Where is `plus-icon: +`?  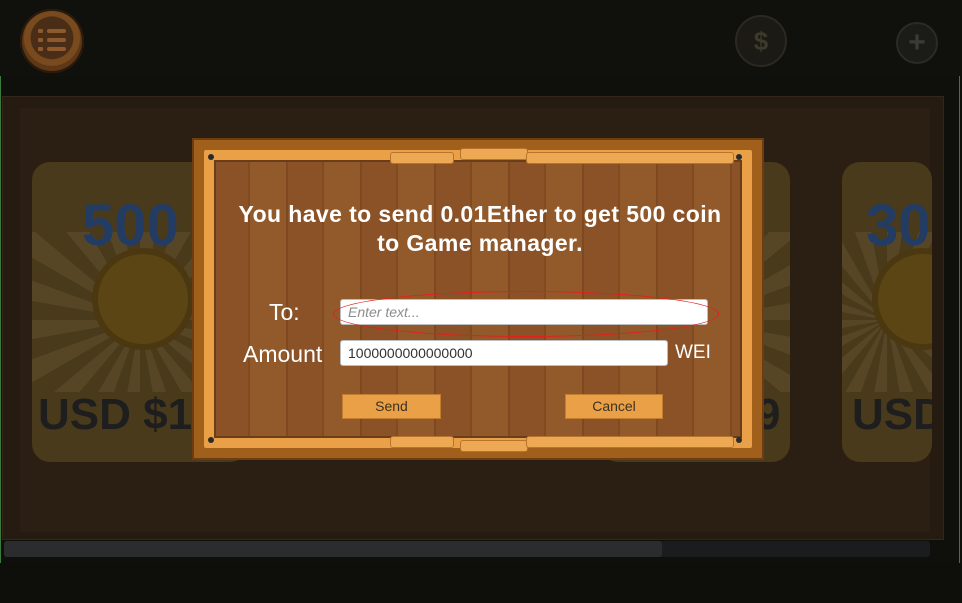 plus-icon: + is located at coordinates (917, 43).